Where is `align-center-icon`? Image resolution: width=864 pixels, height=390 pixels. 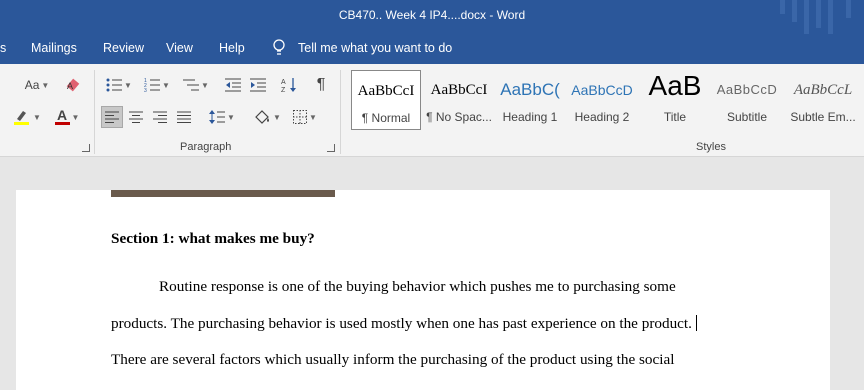 align-center-icon is located at coordinates (136, 117).